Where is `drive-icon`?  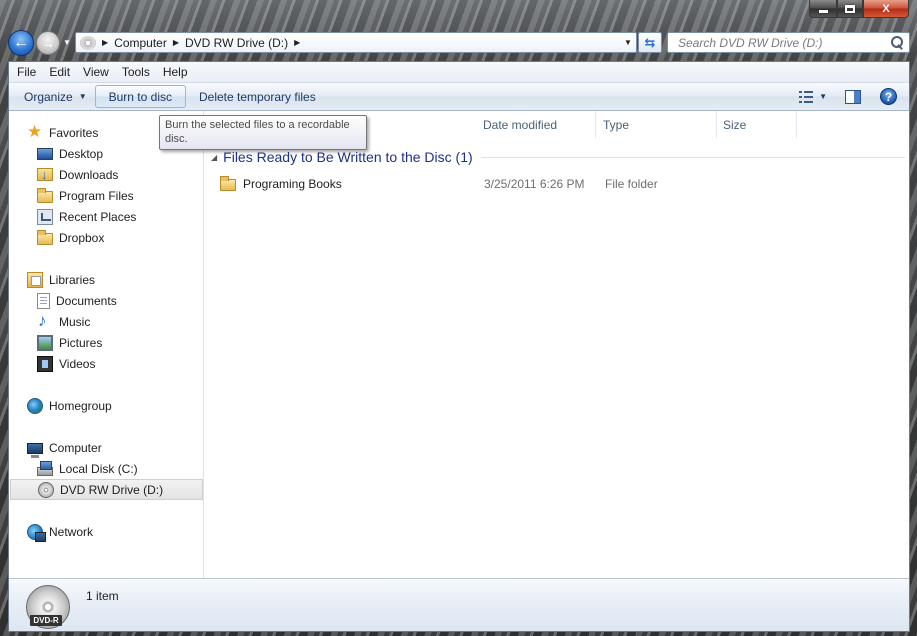
drive-icon is located at coordinates (88, 42).